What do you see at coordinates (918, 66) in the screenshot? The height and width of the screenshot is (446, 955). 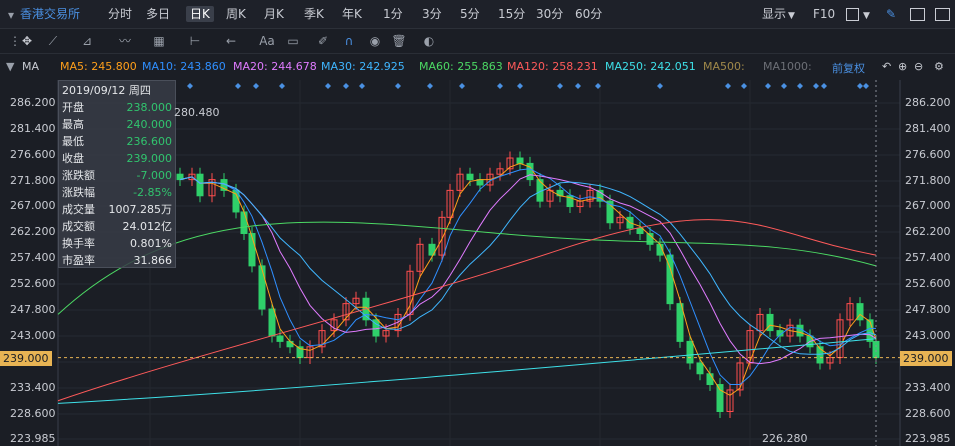 I see `zoom-out-icon: ⊖` at bounding box center [918, 66].